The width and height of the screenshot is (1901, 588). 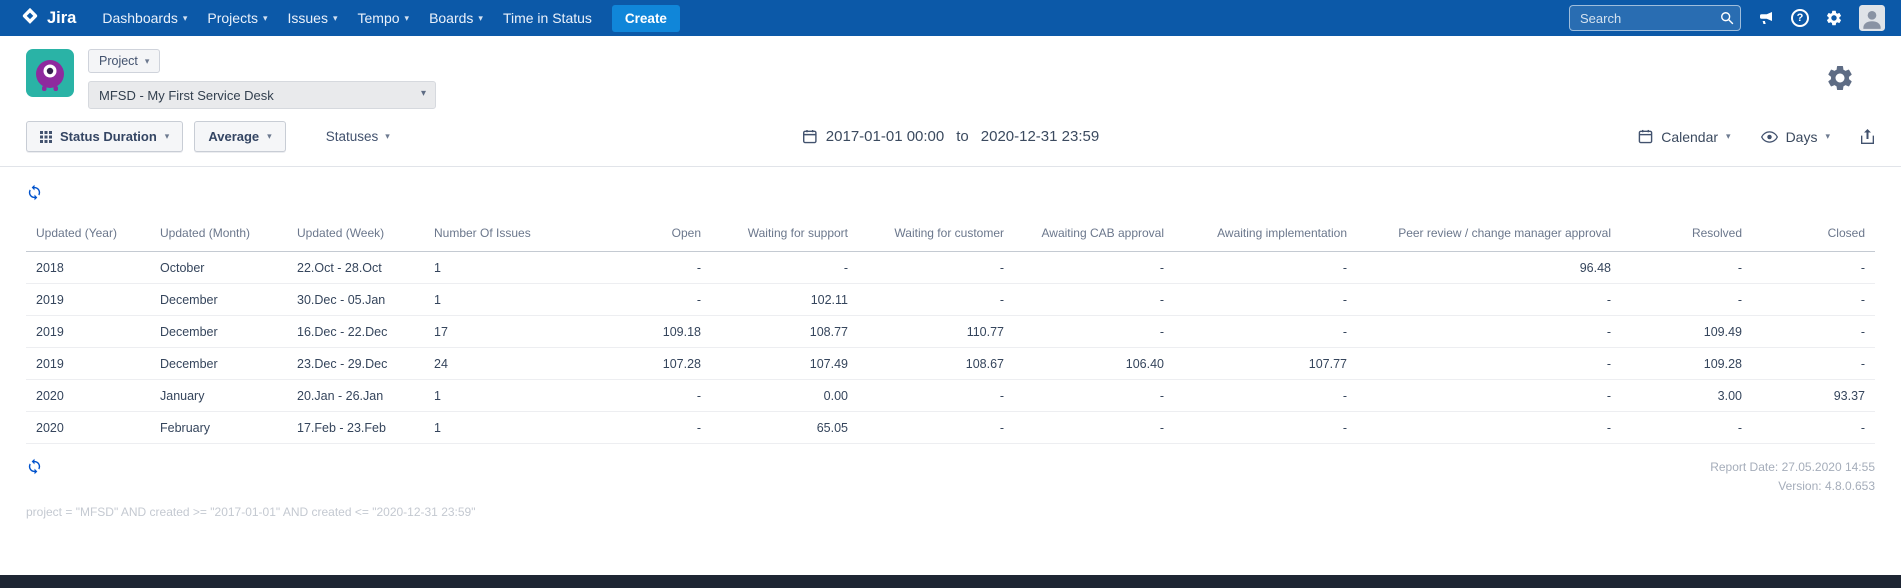 What do you see at coordinates (237, 18) in the screenshot?
I see `nav-item-projects: Projects ▾` at bounding box center [237, 18].